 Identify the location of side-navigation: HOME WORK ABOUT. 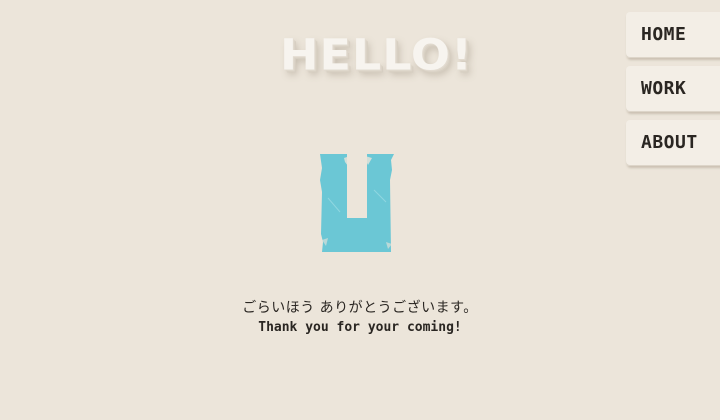
(673, 93).